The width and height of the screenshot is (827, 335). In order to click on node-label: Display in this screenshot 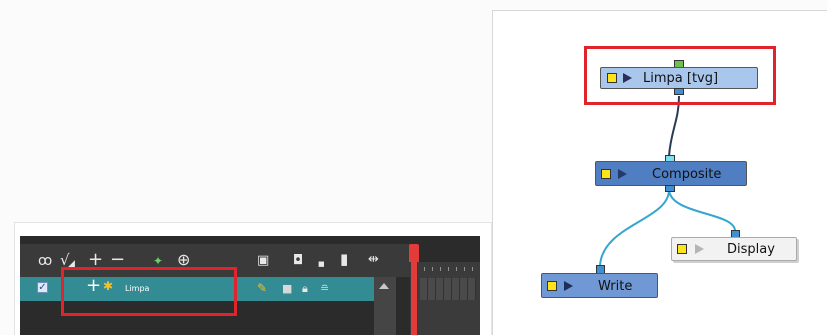, I will do `click(751, 249)`.